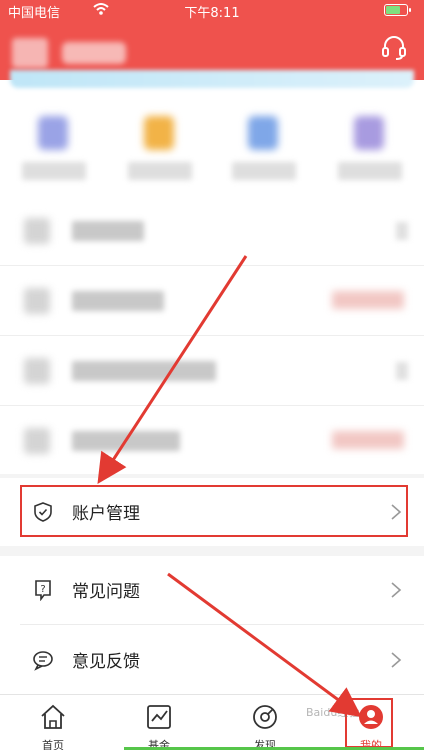 Image resolution: width=424 pixels, height=750 pixels. What do you see at coordinates (212, 79) in the screenshot?
I see `asset-banner` at bounding box center [212, 79].